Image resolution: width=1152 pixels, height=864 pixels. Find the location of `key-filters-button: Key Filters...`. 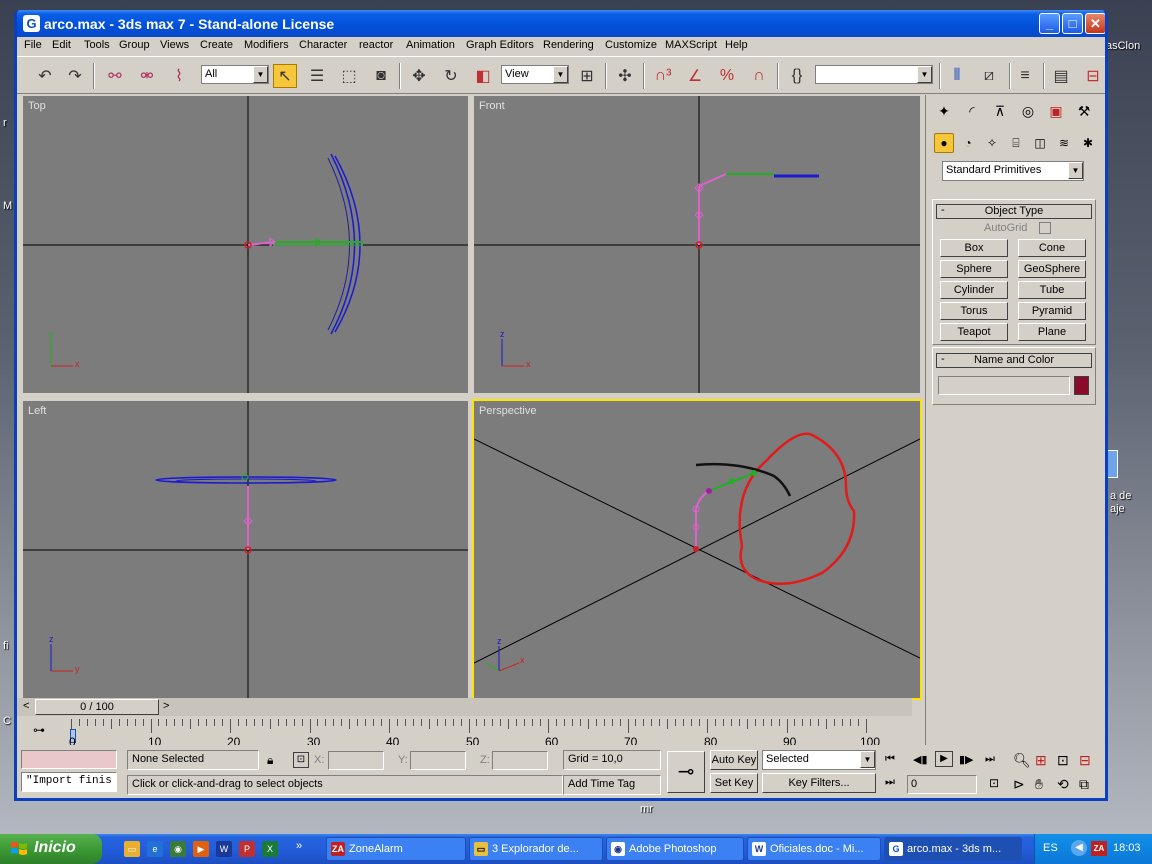

key-filters-button: Key Filters... is located at coordinates (819, 783).